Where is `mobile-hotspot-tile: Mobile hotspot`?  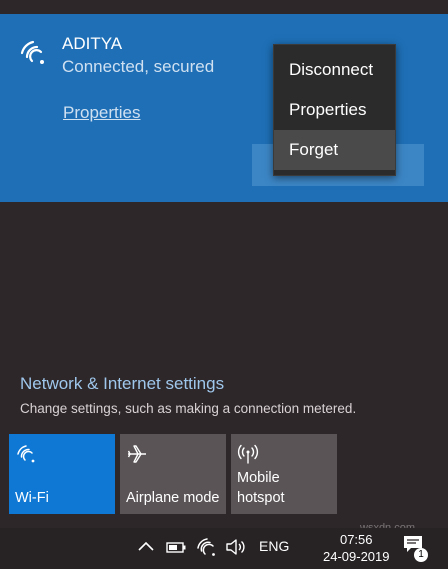 mobile-hotspot-tile: Mobile hotspot is located at coordinates (284, 474).